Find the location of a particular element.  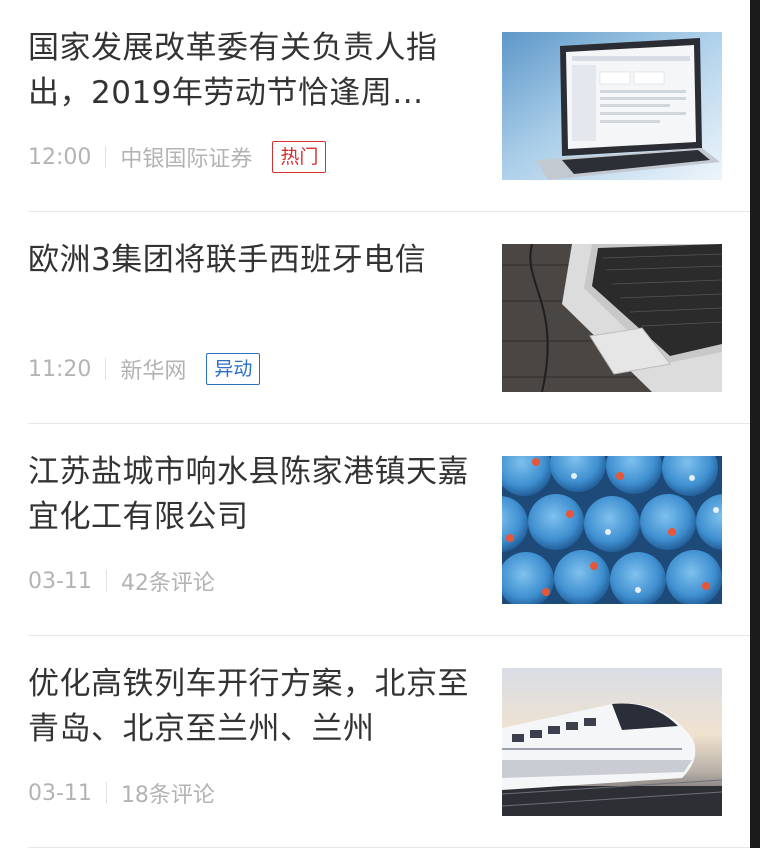

news-time: 11:20 is located at coordinates (60, 369).